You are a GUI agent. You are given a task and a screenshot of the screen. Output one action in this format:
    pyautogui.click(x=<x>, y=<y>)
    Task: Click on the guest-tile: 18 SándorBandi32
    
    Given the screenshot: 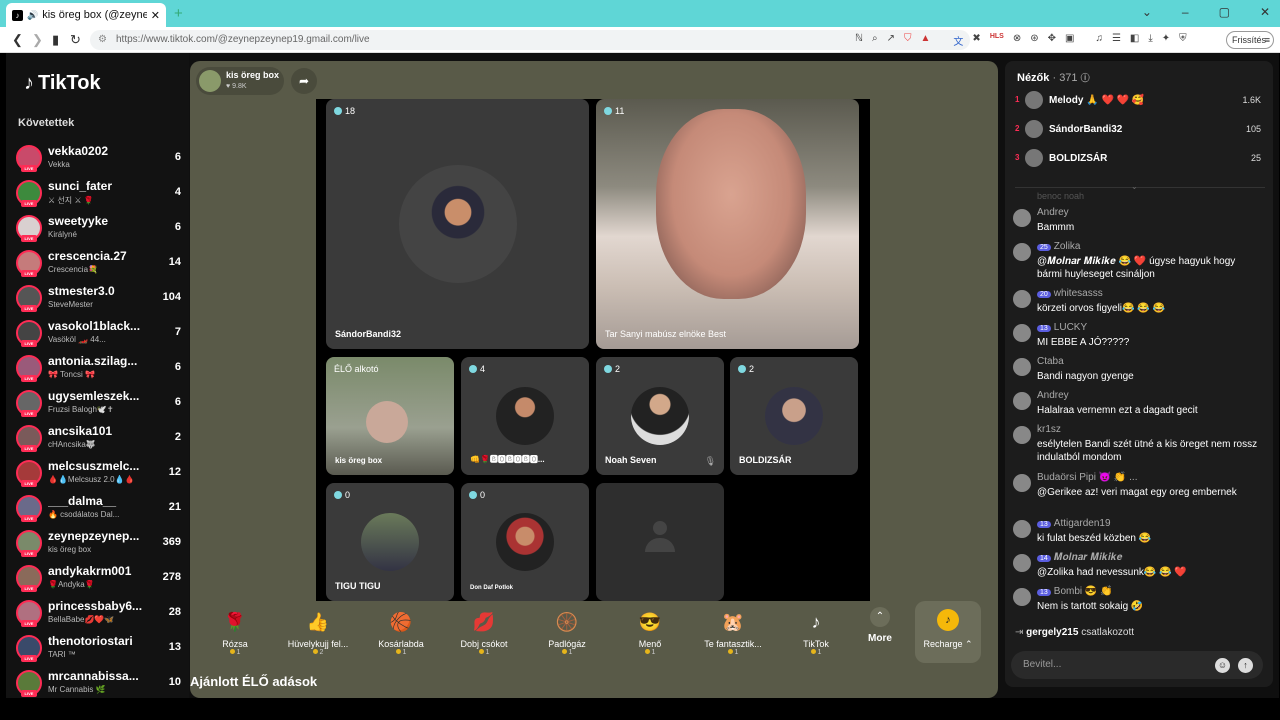 What is the action you would take?
    pyautogui.click(x=457, y=224)
    